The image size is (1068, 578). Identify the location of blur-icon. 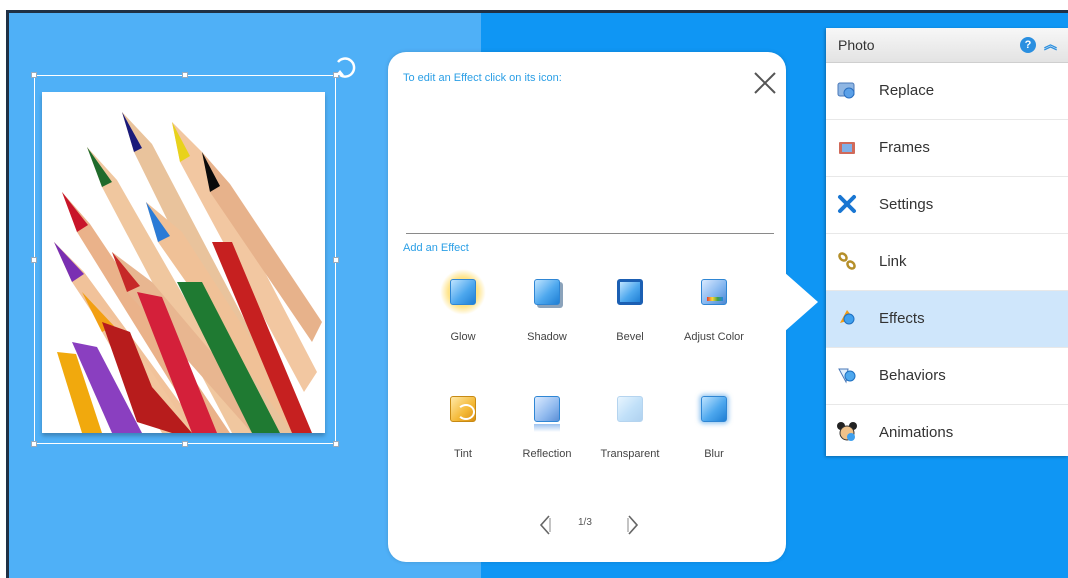
(714, 411).